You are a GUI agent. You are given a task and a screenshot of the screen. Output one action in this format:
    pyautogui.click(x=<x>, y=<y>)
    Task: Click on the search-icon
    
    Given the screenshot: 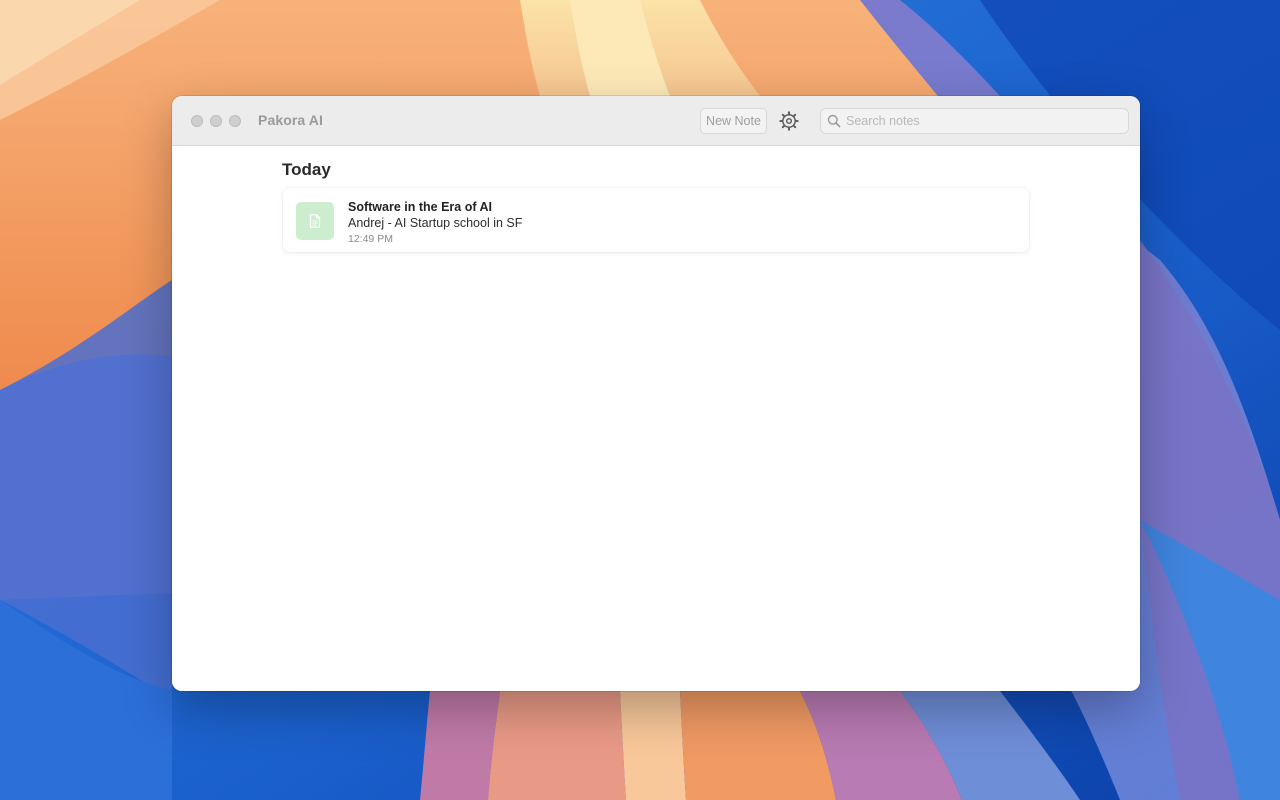 What is the action you would take?
    pyautogui.click(x=834, y=121)
    